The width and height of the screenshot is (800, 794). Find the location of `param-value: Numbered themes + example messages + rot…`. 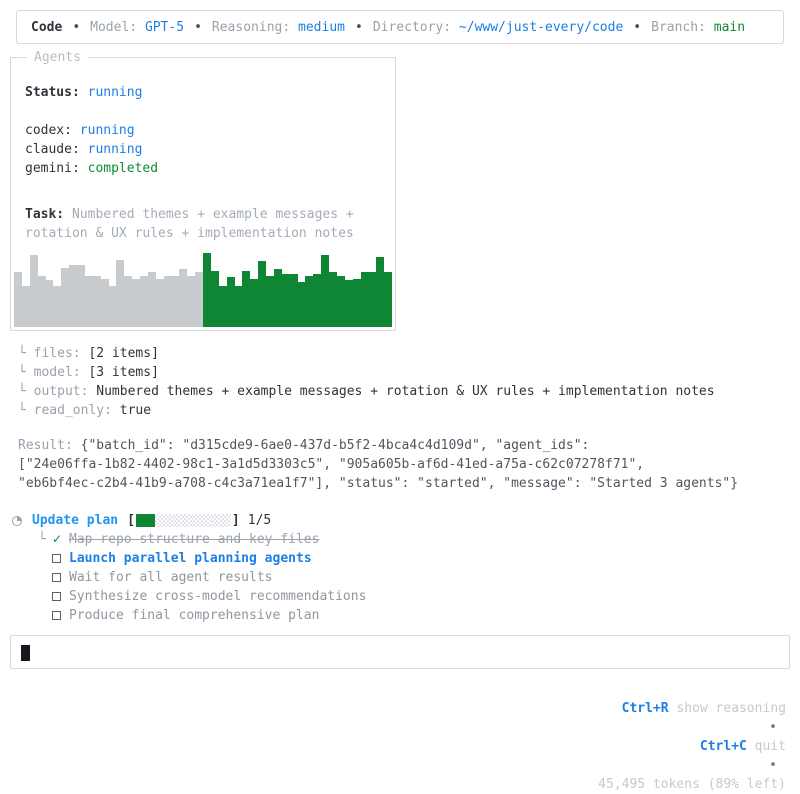

param-value: Numbered themes + example messages + rot… is located at coordinates (405, 391).